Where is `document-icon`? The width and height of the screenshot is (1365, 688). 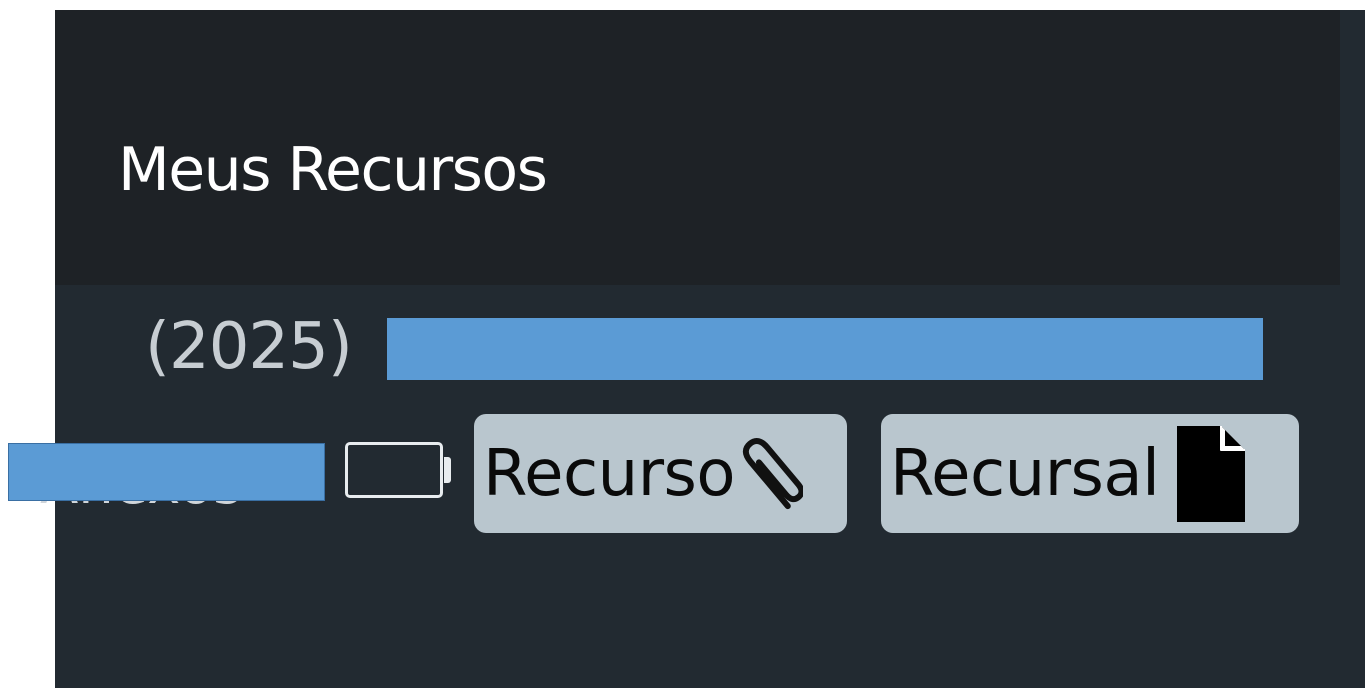 document-icon is located at coordinates (1211, 473).